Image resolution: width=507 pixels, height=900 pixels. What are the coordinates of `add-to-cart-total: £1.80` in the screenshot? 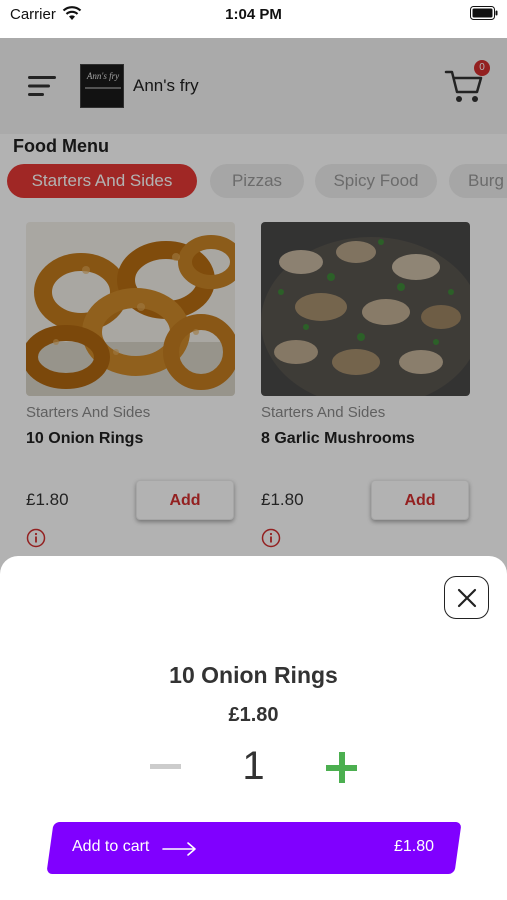 It's located at (413, 846).